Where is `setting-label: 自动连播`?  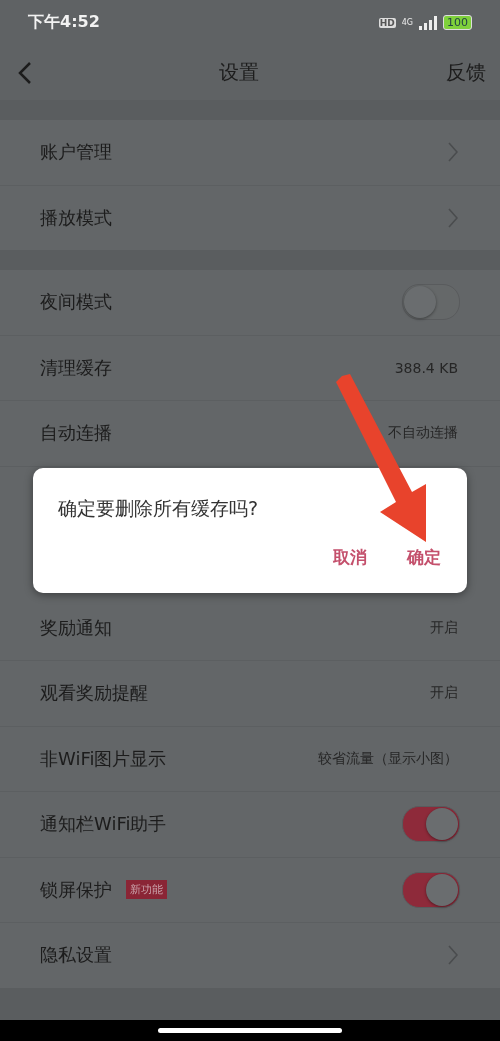
setting-label: 自动连播 is located at coordinates (76, 433).